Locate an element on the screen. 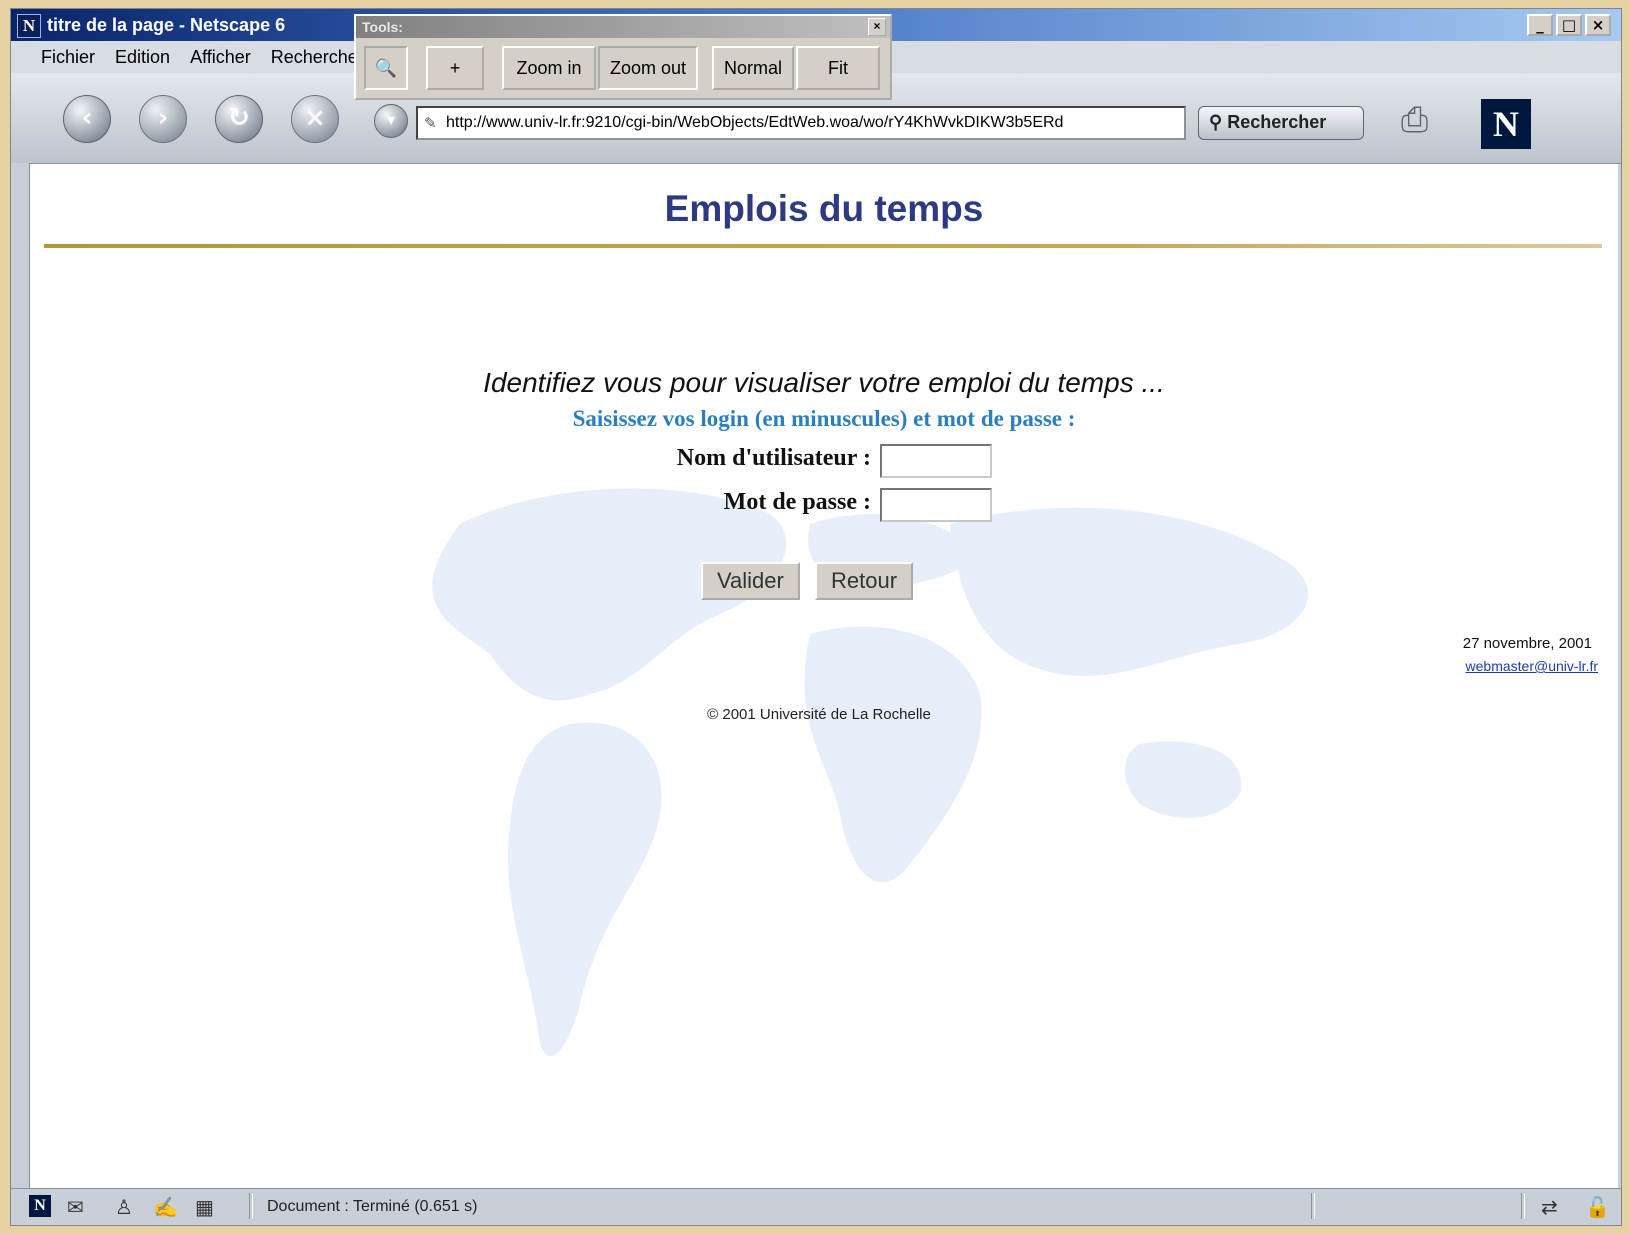 This screenshot has width=1629, height=1234. page-date: 27 novembre, 2001 is located at coordinates (1527, 643).